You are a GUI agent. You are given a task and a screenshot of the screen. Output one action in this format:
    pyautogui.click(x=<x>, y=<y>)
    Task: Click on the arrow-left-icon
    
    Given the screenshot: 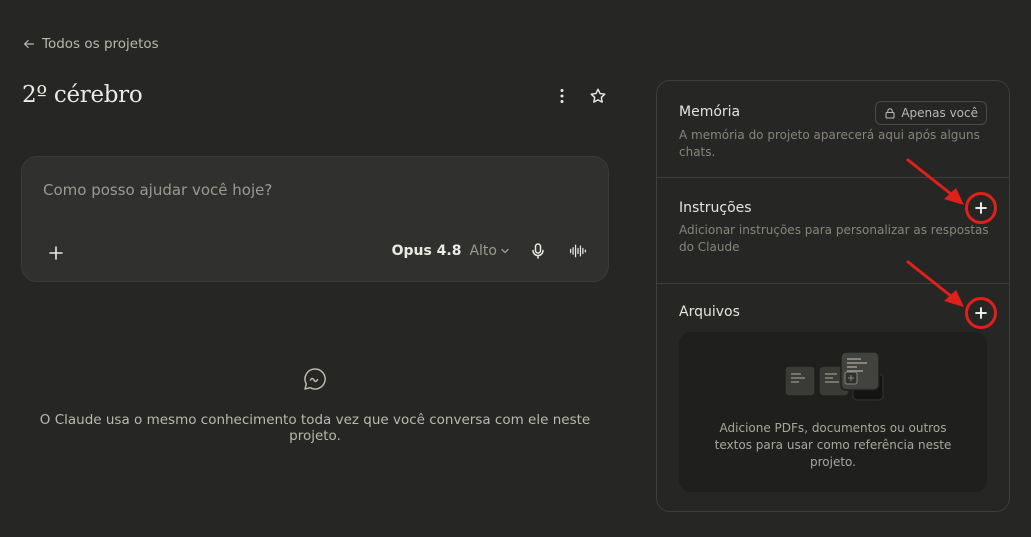 What is the action you would take?
    pyautogui.click(x=29, y=44)
    